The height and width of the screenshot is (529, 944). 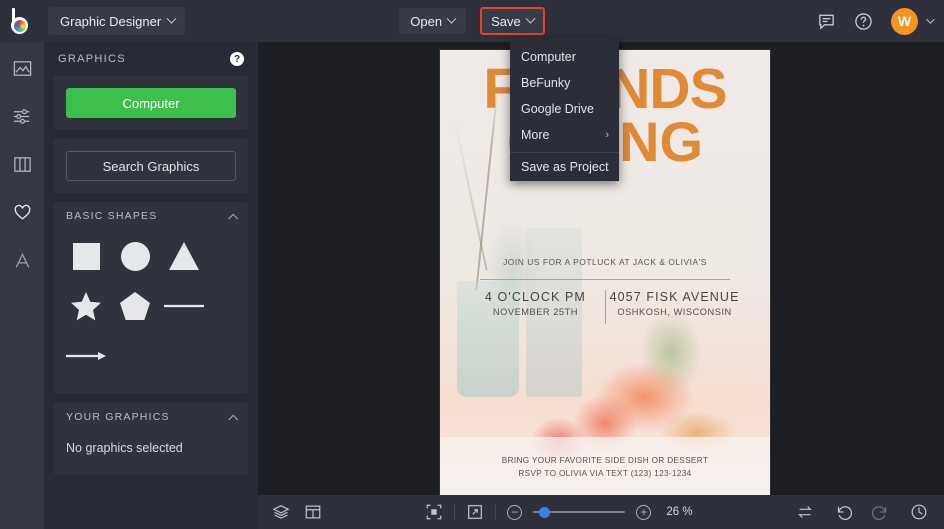 I want to click on shape-square, so click(x=86, y=256).